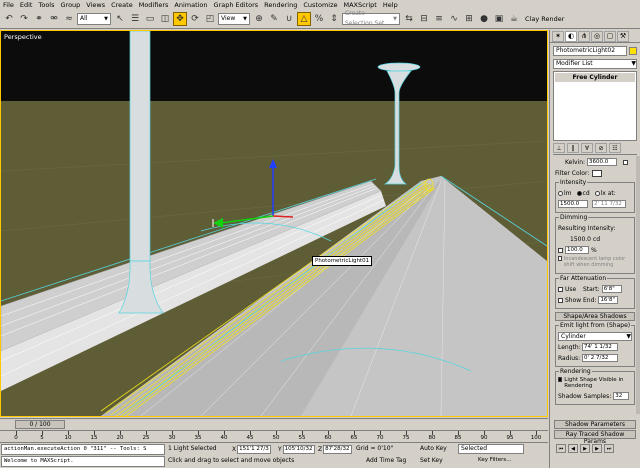 This screenshot has height=468, width=640. What do you see at coordinates (274, 19) in the screenshot?
I see `select-manipulate-icon: ✎` at bounding box center [274, 19].